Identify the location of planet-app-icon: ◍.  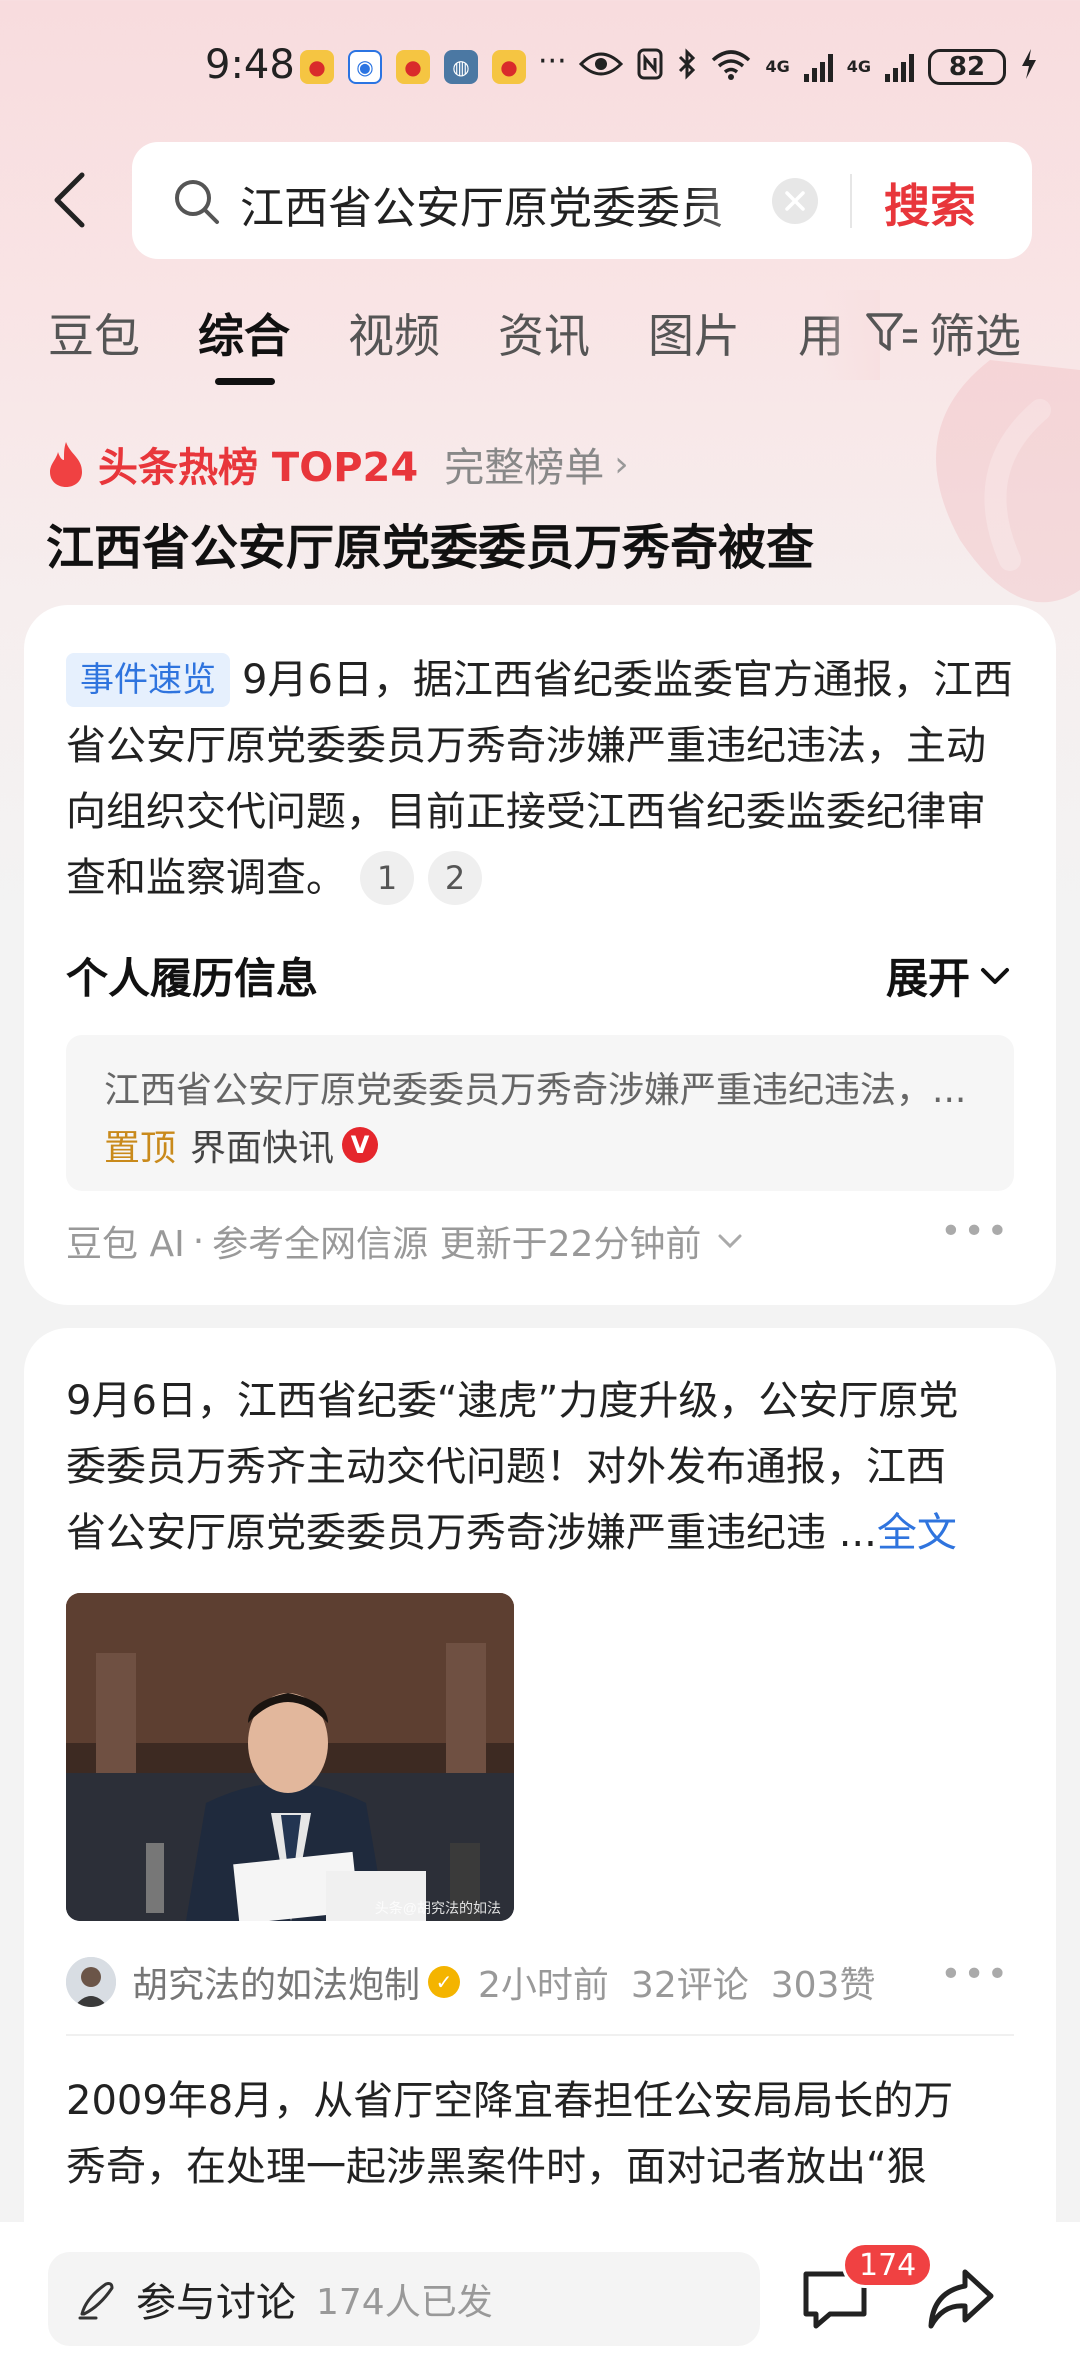
(461, 67).